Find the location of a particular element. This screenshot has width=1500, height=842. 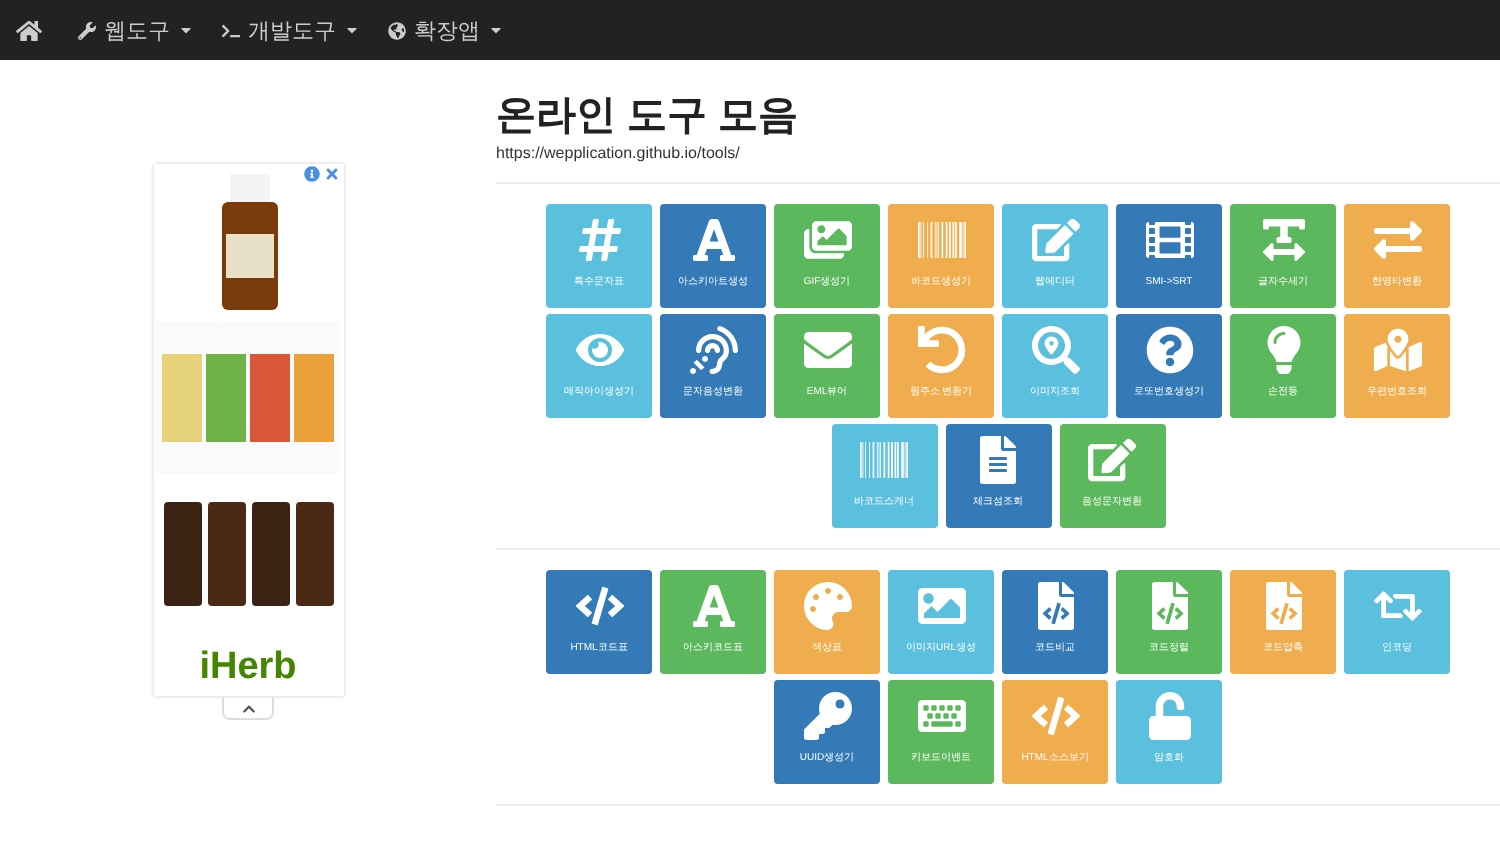

terminal-icon is located at coordinates (231, 30).